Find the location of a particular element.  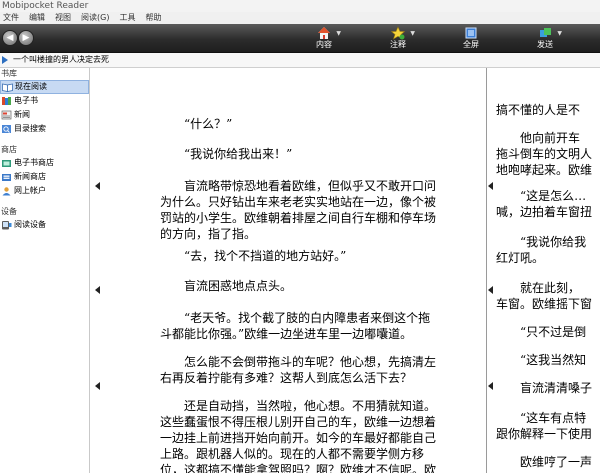

back-button: ◀ is located at coordinates (10, 38).